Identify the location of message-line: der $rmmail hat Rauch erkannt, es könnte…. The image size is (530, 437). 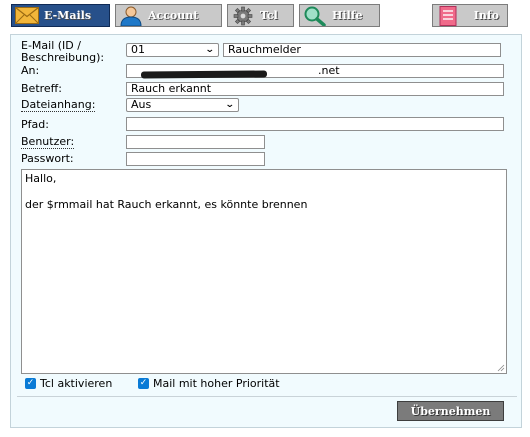
(166, 204).